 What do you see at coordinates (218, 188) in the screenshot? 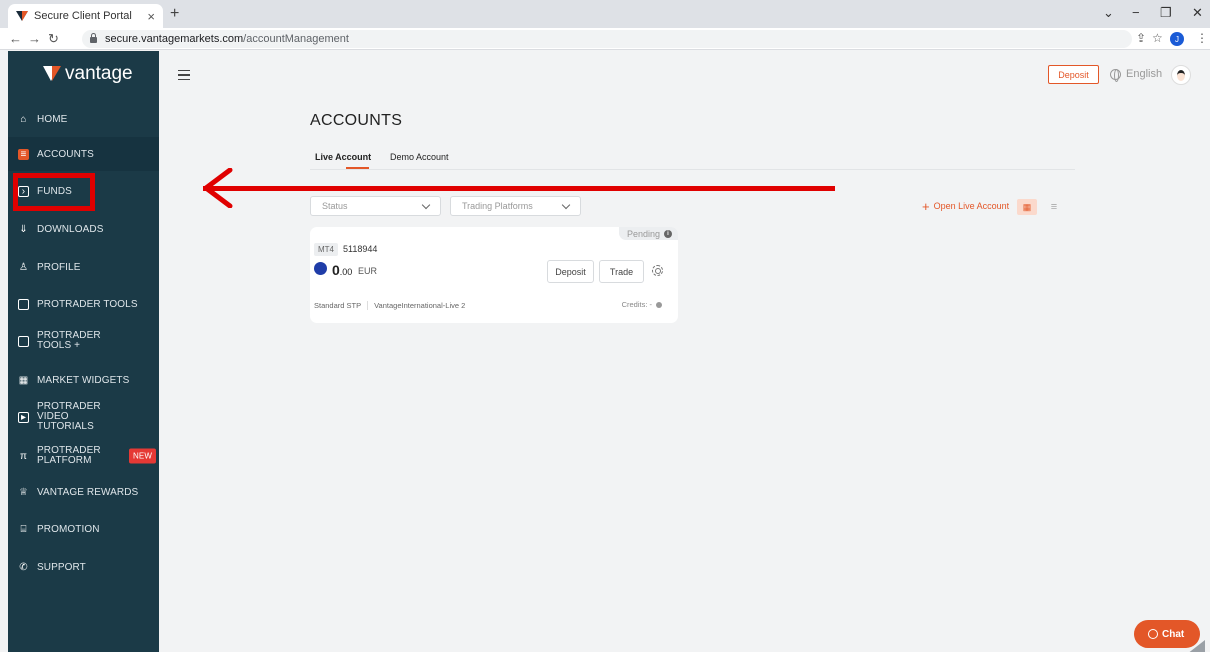
I see `annotation-arrow-head` at bounding box center [218, 188].